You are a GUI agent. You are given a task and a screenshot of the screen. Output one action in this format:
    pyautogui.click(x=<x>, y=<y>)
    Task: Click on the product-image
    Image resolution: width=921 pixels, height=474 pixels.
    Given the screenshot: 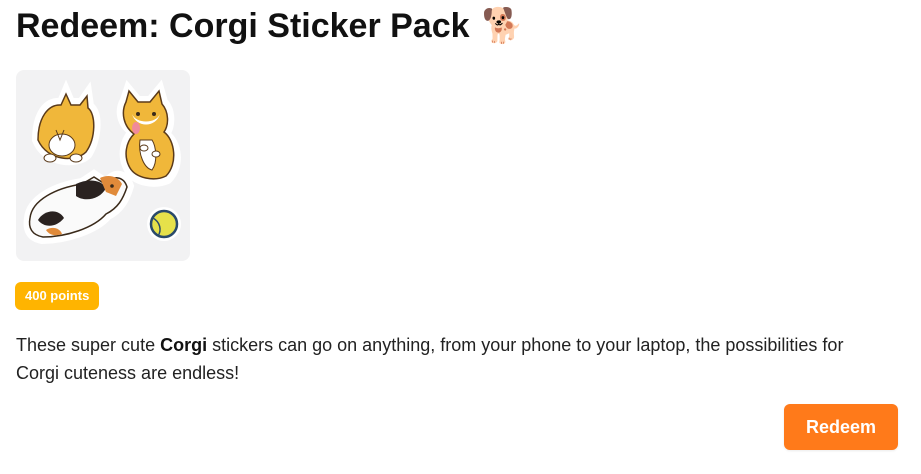 What is the action you would take?
    pyautogui.click(x=103, y=165)
    